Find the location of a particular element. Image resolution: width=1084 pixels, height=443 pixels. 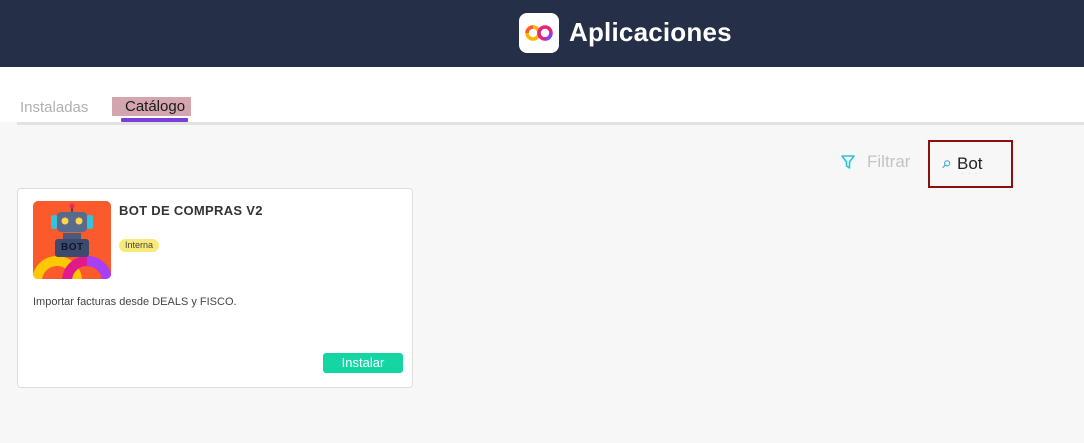

search-icon is located at coordinates (946, 164).